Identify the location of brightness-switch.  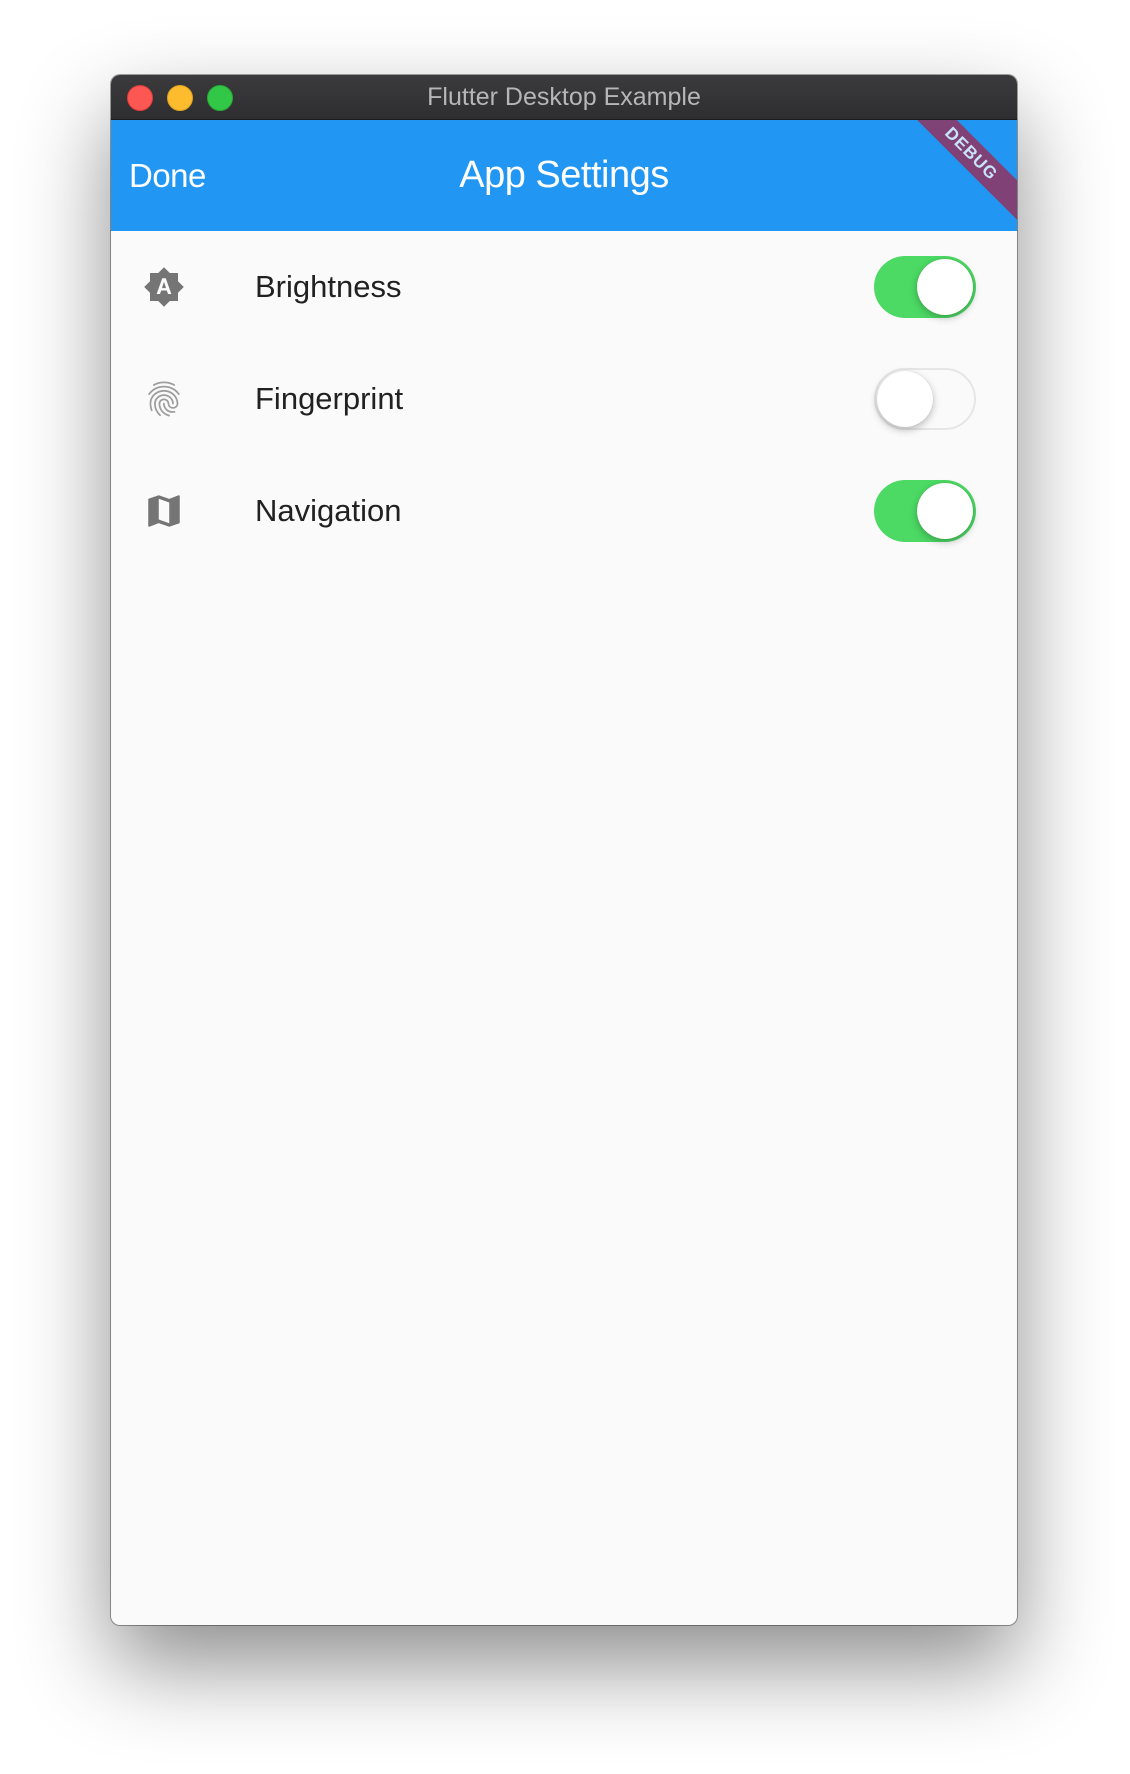
(925, 287).